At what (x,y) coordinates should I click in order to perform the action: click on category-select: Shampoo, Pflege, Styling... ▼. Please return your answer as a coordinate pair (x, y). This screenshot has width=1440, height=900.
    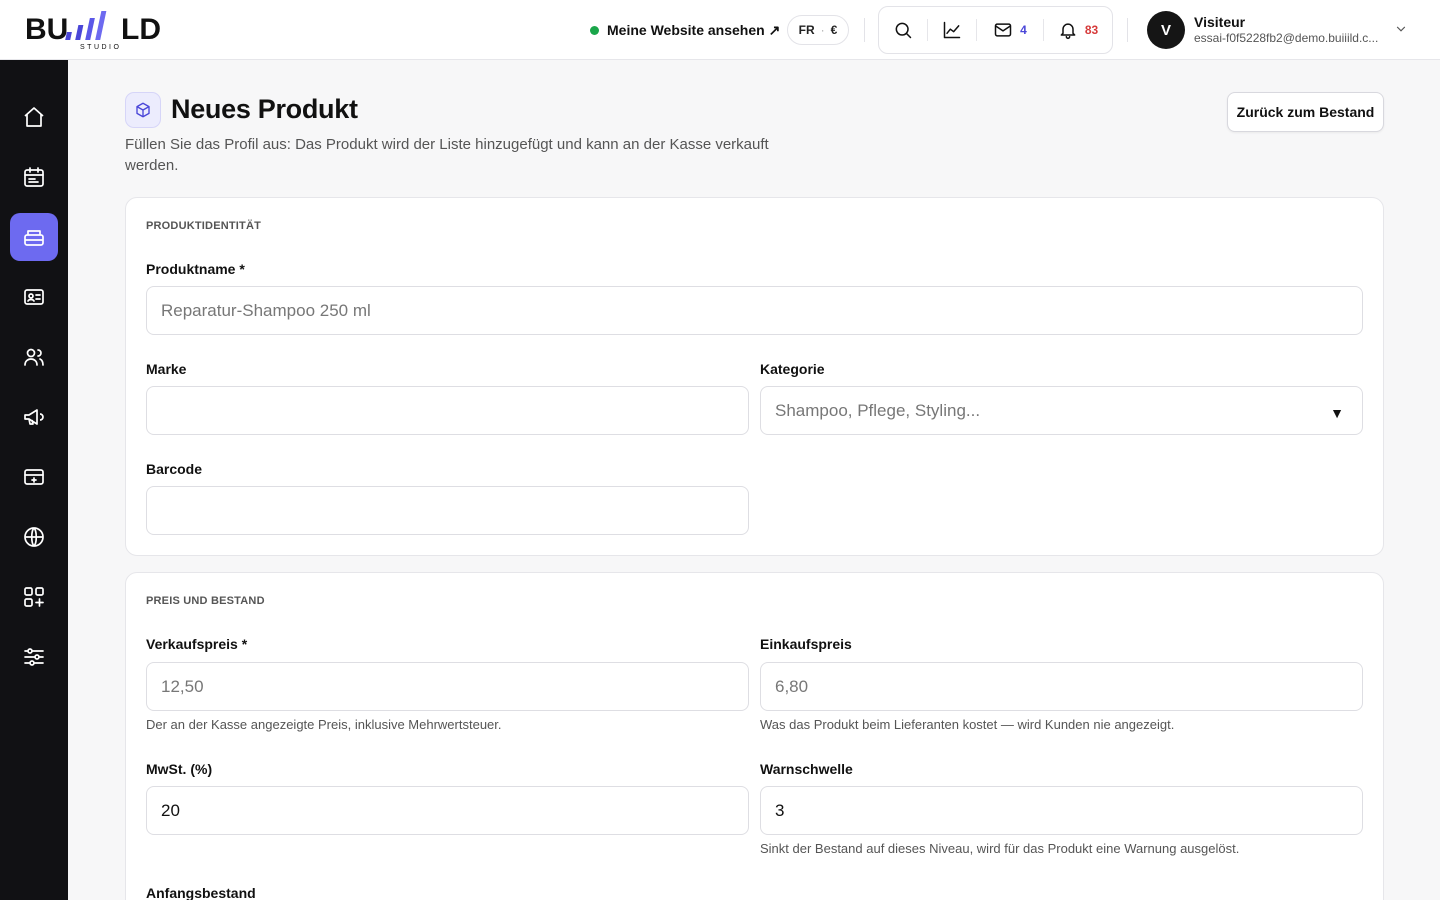
    Looking at the image, I should click on (1061, 410).